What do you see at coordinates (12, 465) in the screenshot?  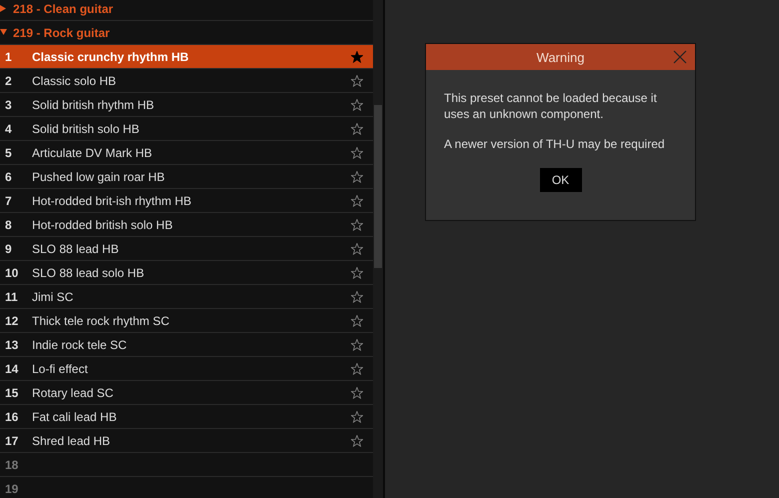 I see `preset-number: 18` at bounding box center [12, 465].